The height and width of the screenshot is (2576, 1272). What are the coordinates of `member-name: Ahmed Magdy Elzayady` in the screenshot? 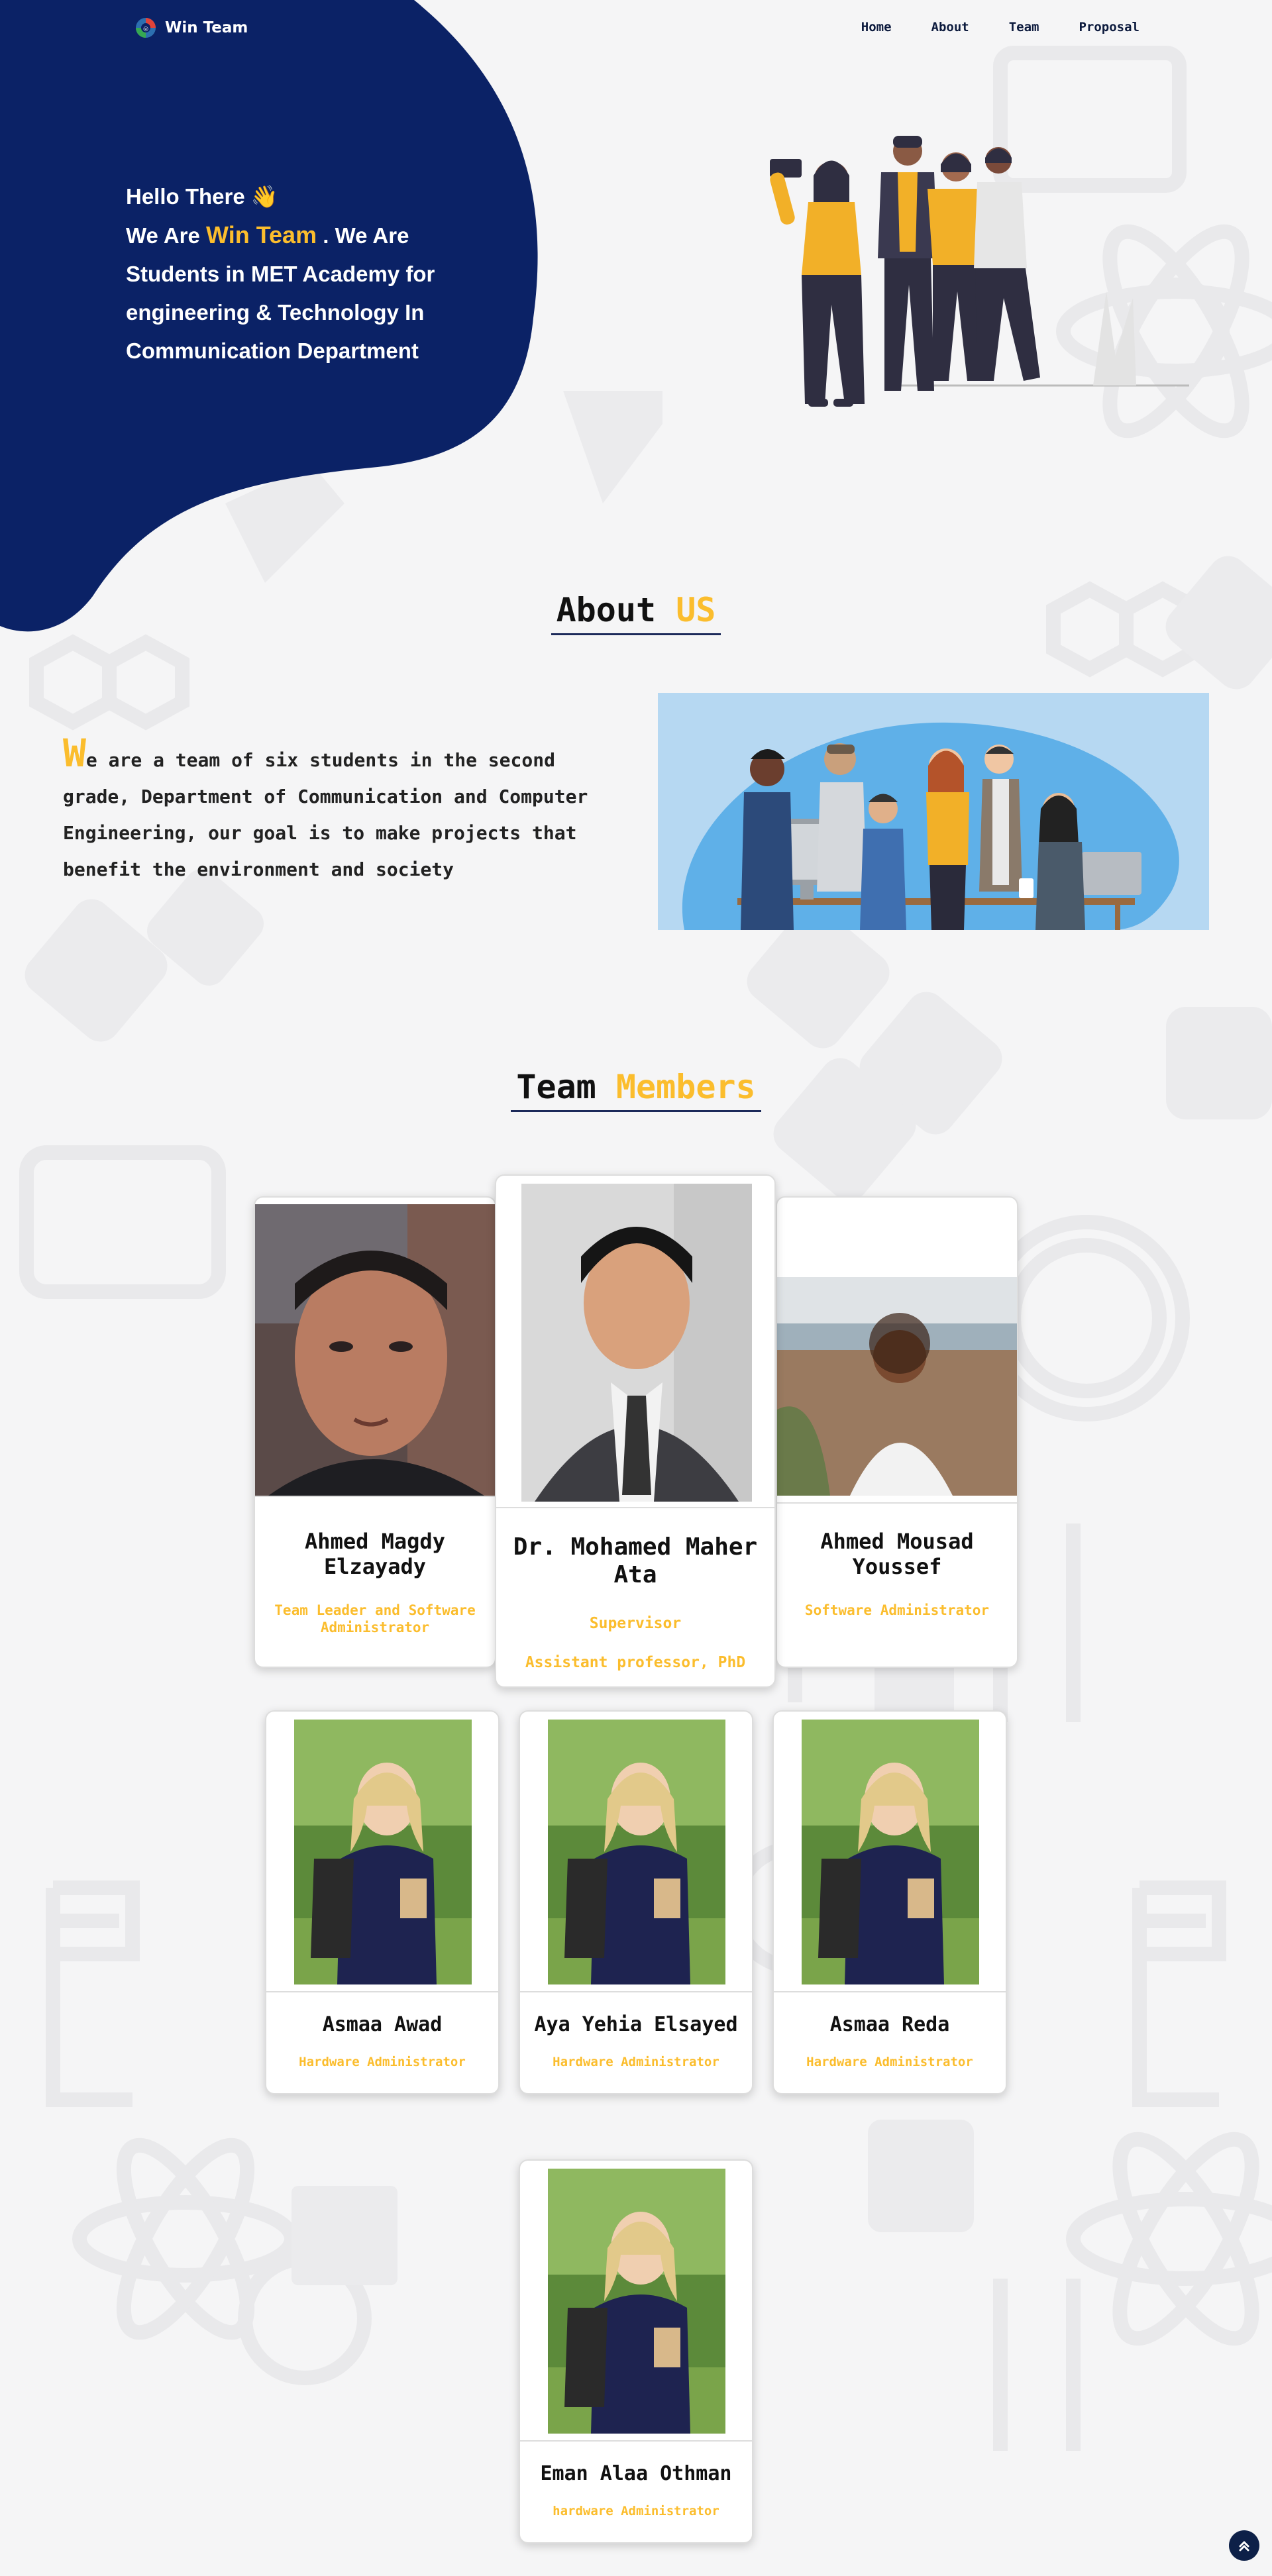 It's located at (375, 1554).